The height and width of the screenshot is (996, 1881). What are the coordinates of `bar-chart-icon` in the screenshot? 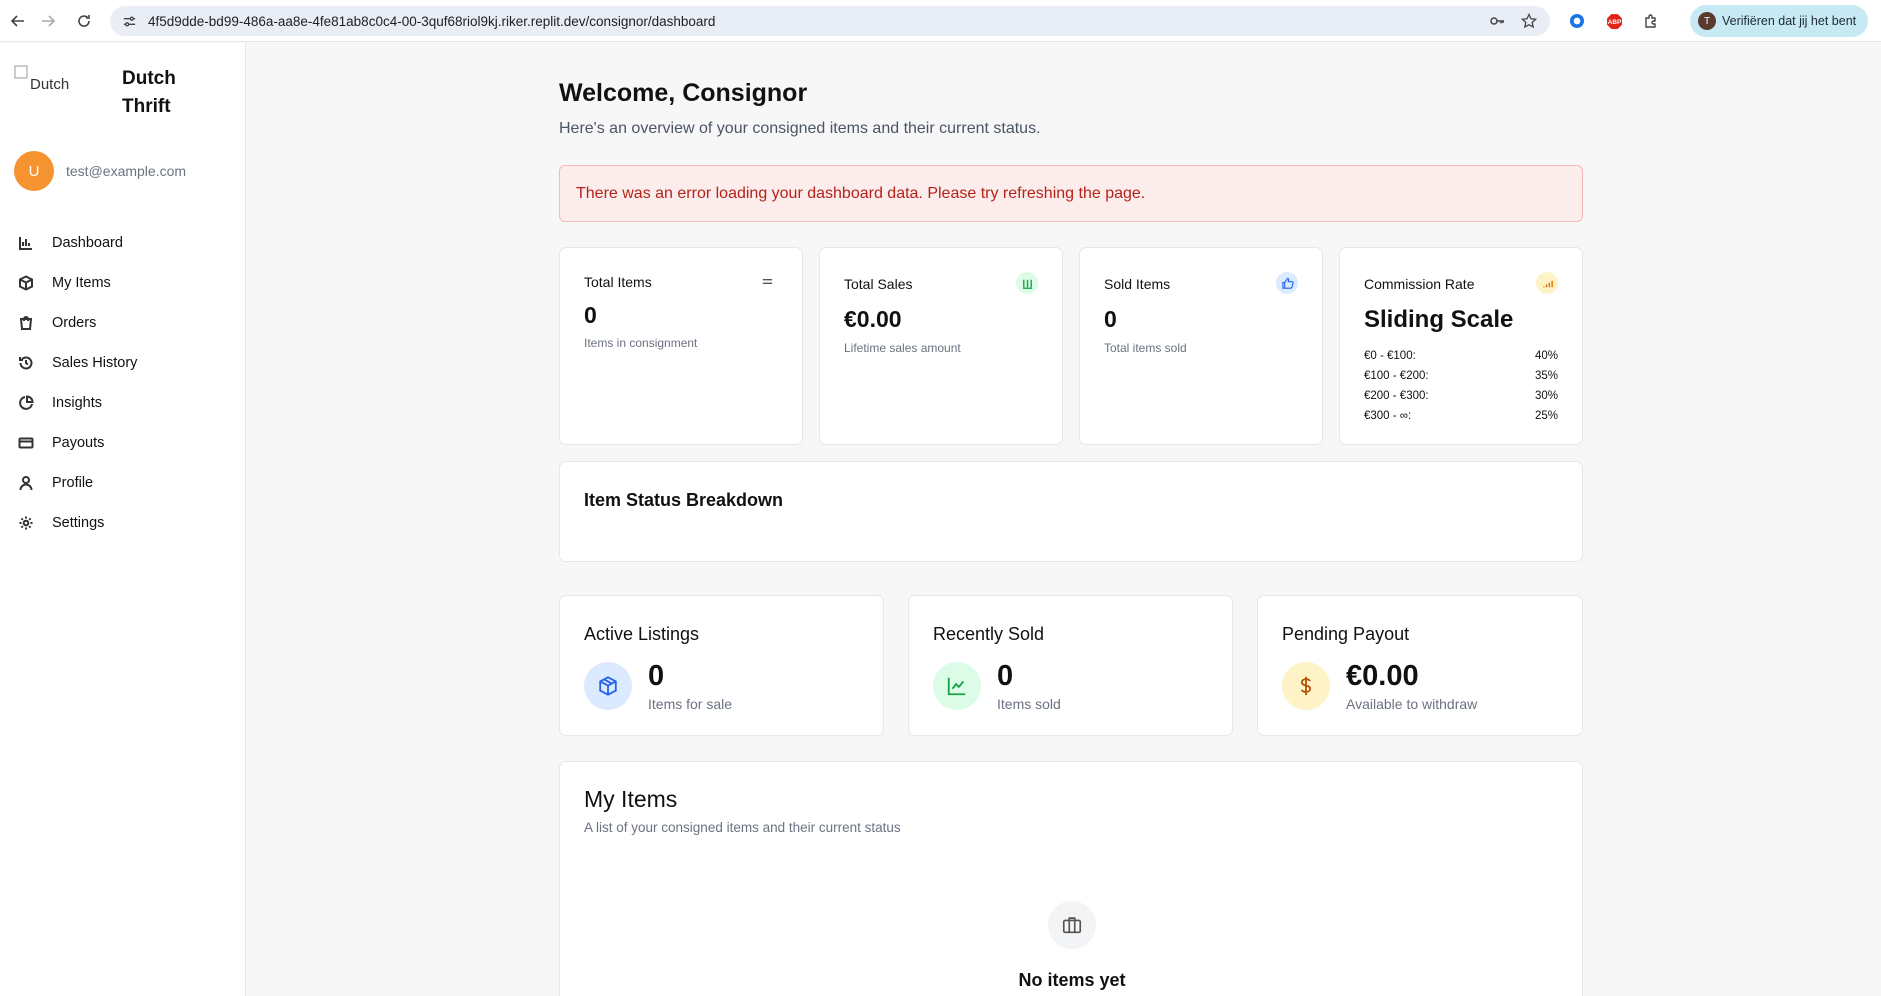 It's located at (25, 243).